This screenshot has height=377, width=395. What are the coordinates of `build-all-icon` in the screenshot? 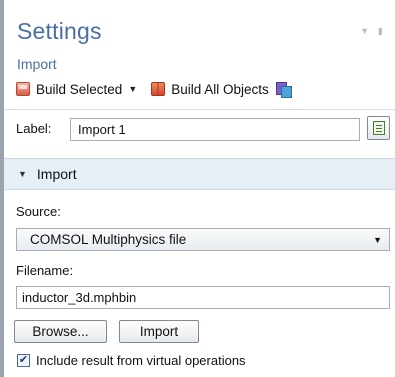 It's located at (158, 89).